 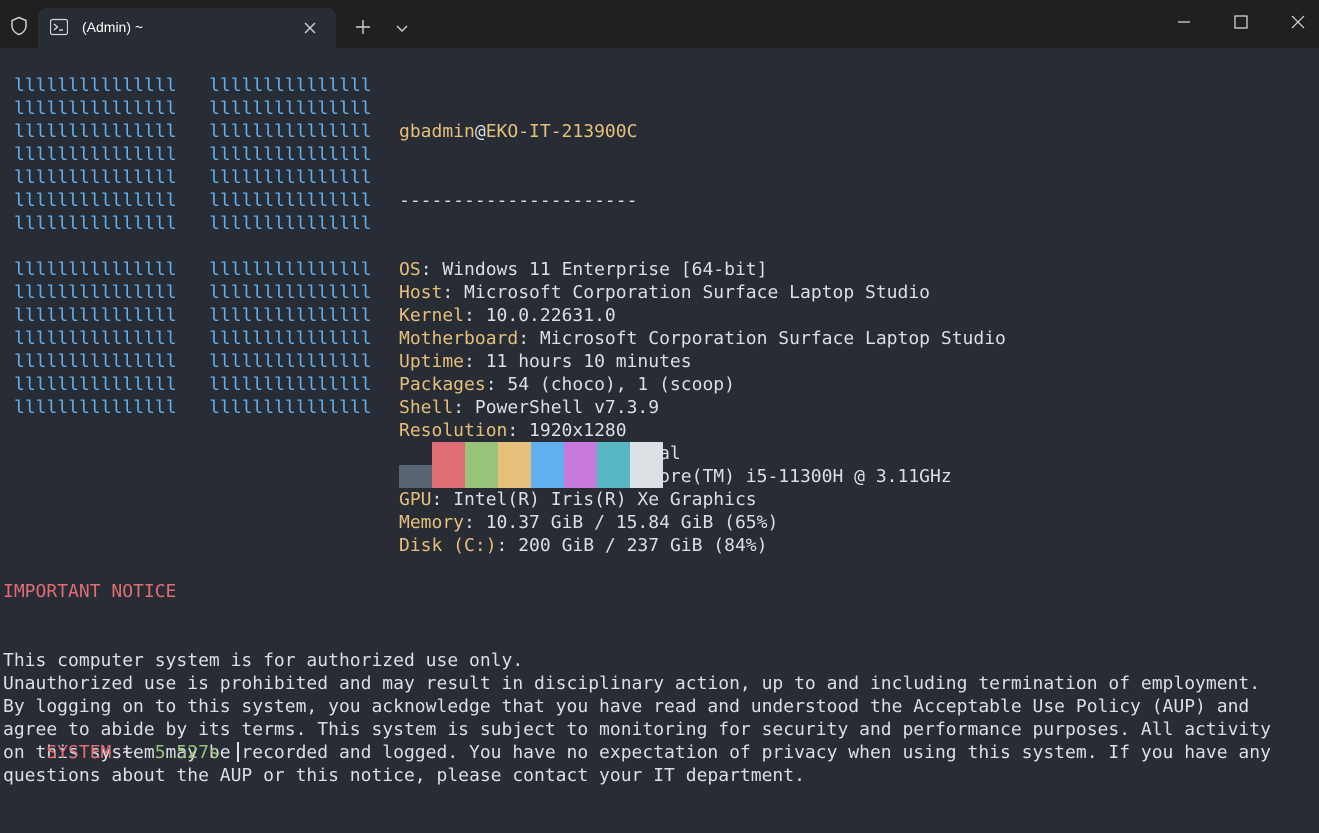 I want to click on prompt-path: ~, so click(x=127, y=752).